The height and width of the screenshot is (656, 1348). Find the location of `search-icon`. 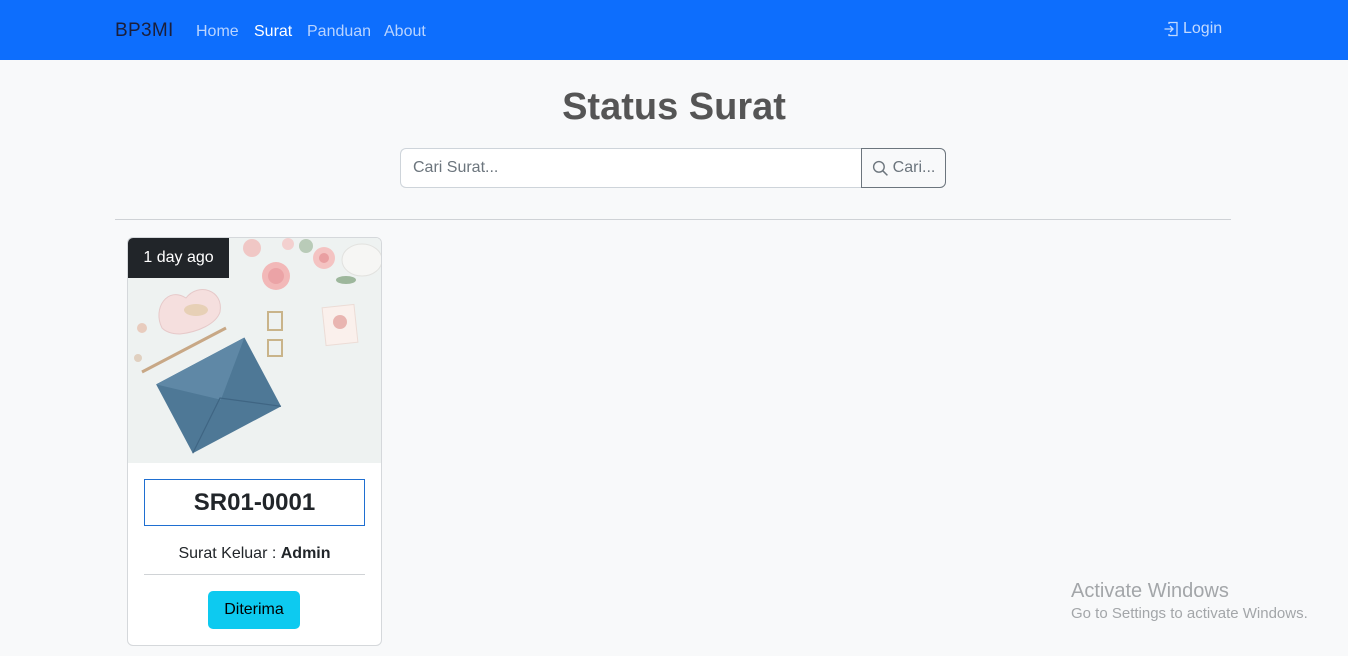

search-icon is located at coordinates (880, 168).